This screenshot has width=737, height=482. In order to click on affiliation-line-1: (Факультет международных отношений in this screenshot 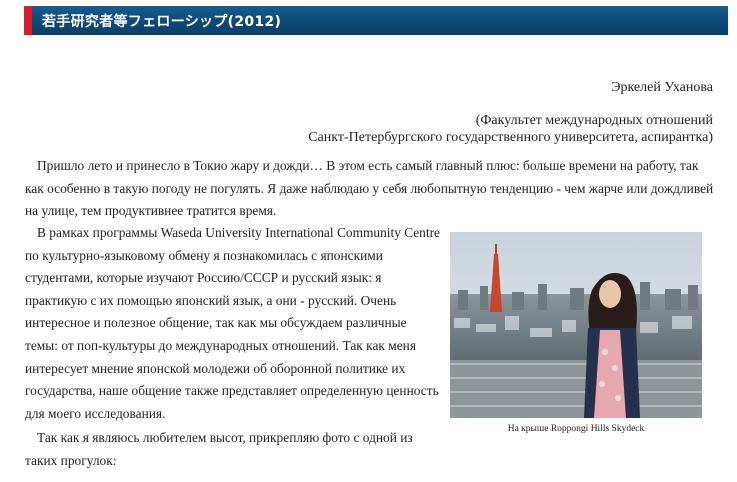, I will do `click(594, 120)`.